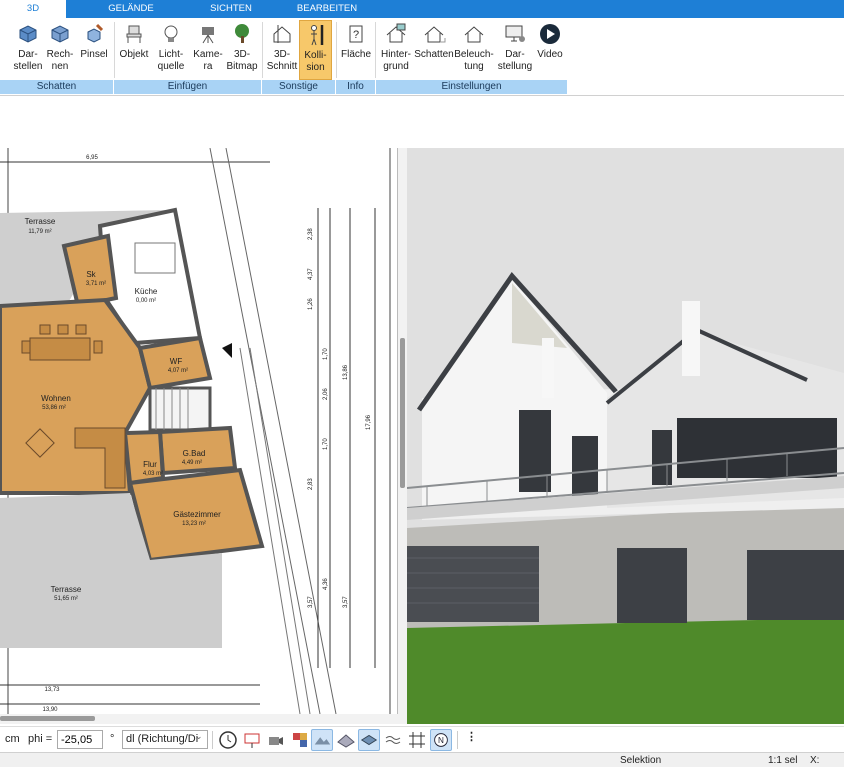 The image size is (844, 767). Describe the element at coordinates (134, 50) in the screenshot. I see `objekt-button: Objekt` at that location.